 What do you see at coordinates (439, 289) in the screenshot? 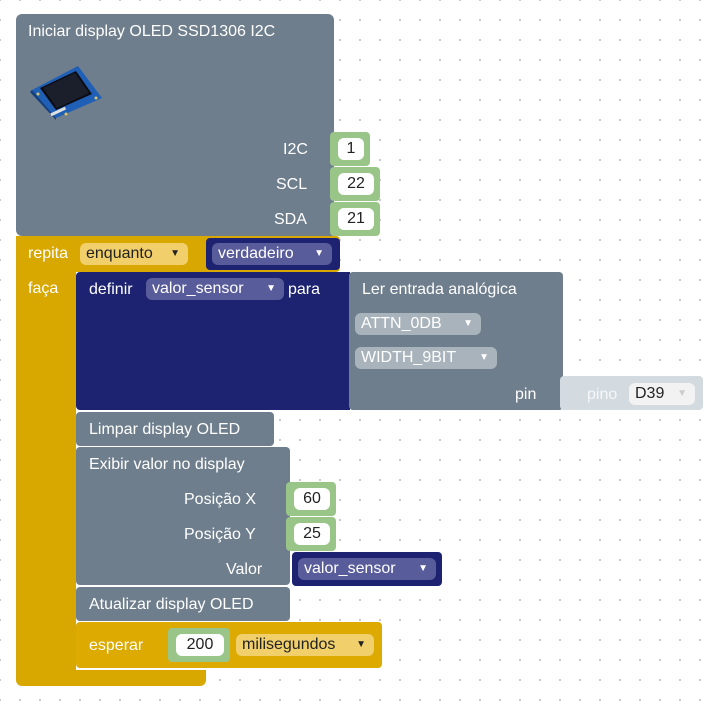
I see `analog-read-title: Ler entrada analógica` at bounding box center [439, 289].